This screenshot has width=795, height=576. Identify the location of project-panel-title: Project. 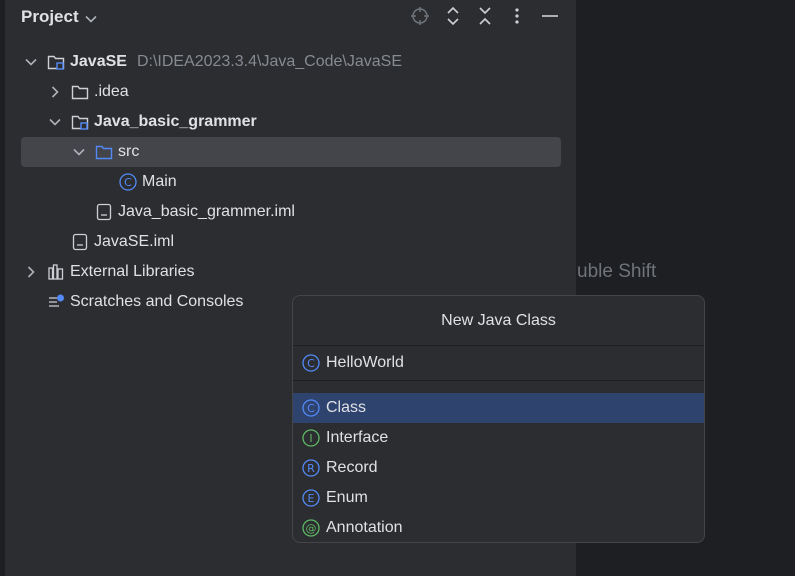
(50, 16).